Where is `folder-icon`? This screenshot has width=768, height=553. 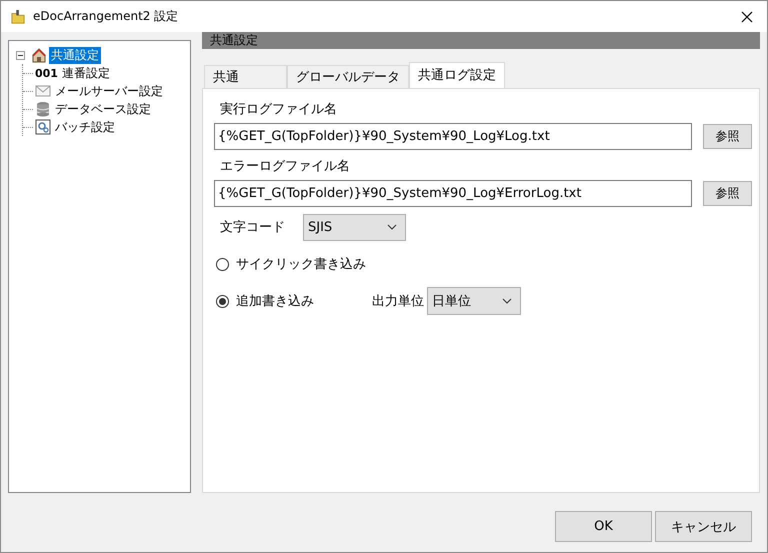
folder-icon is located at coordinates (18, 17).